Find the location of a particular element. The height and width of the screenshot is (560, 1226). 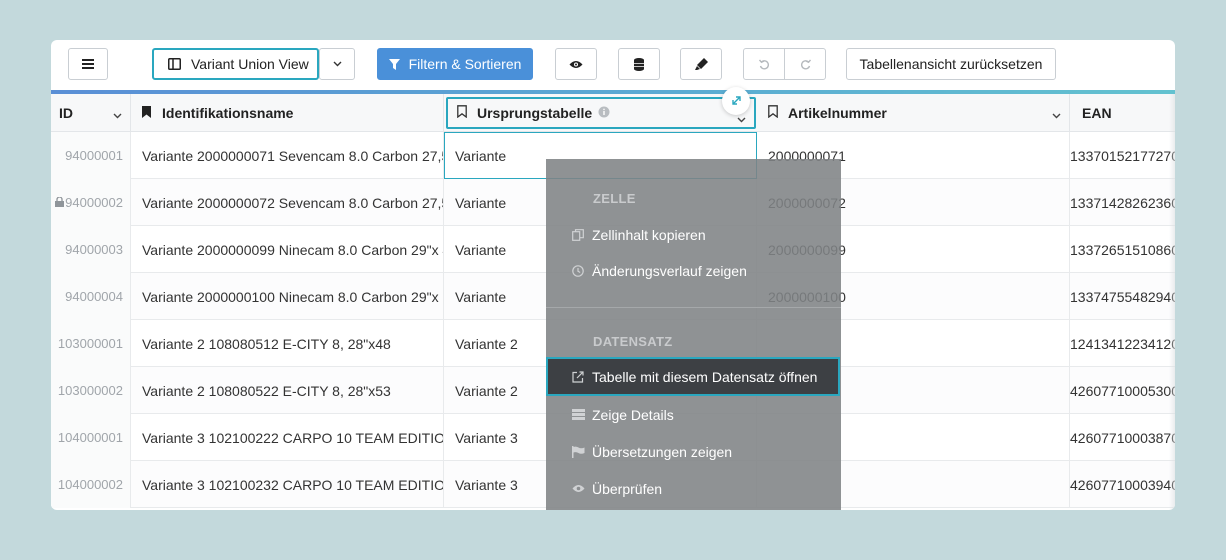

highlight-button is located at coordinates (701, 64).